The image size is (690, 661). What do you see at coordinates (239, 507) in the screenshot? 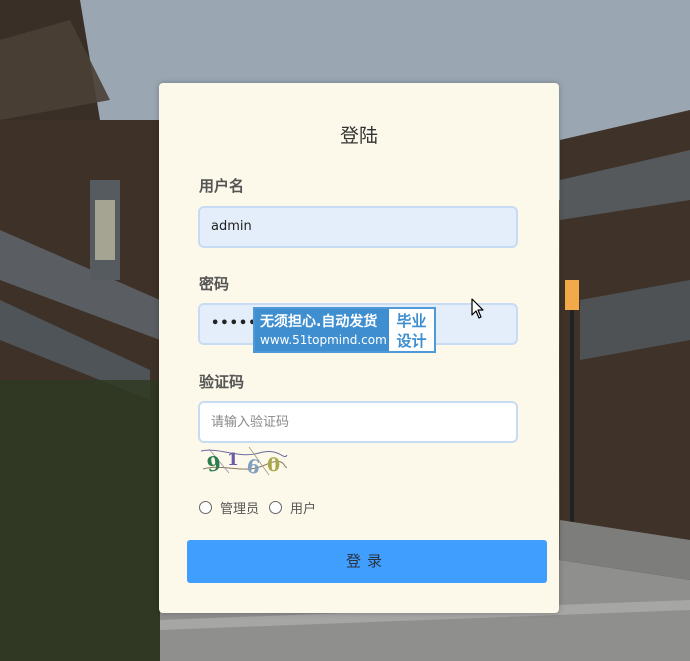
I see `radio-admin-label: 管理员` at bounding box center [239, 507].